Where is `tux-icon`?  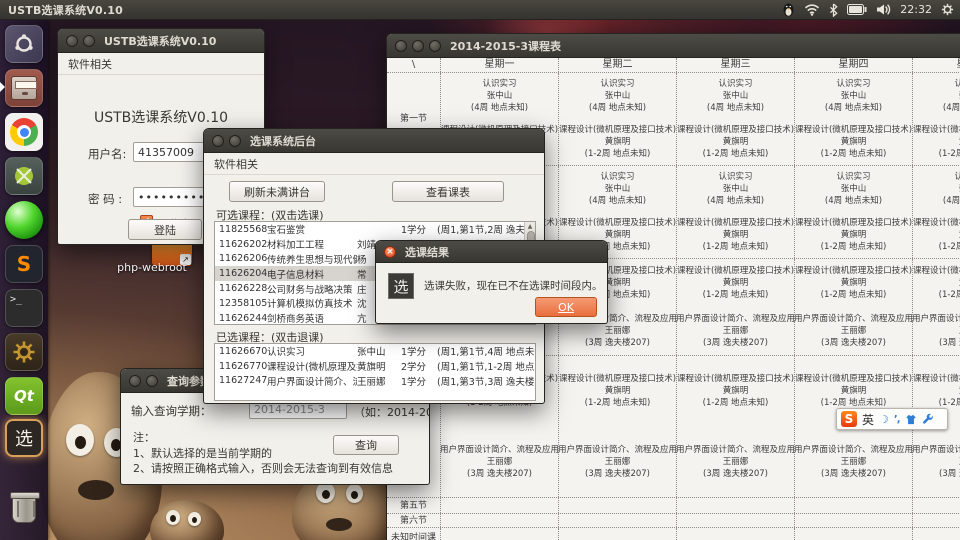 tux-icon is located at coordinates (788, 9).